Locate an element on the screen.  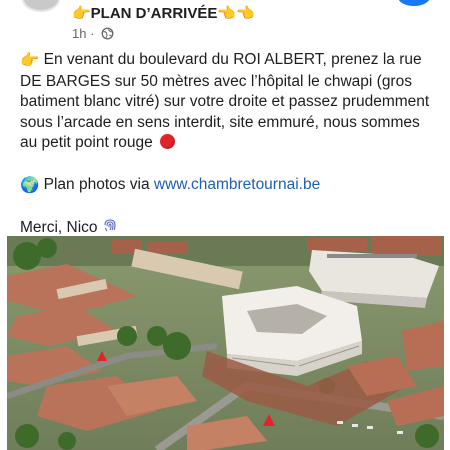
page-avatar-icon is located at coordinates (414, 3).